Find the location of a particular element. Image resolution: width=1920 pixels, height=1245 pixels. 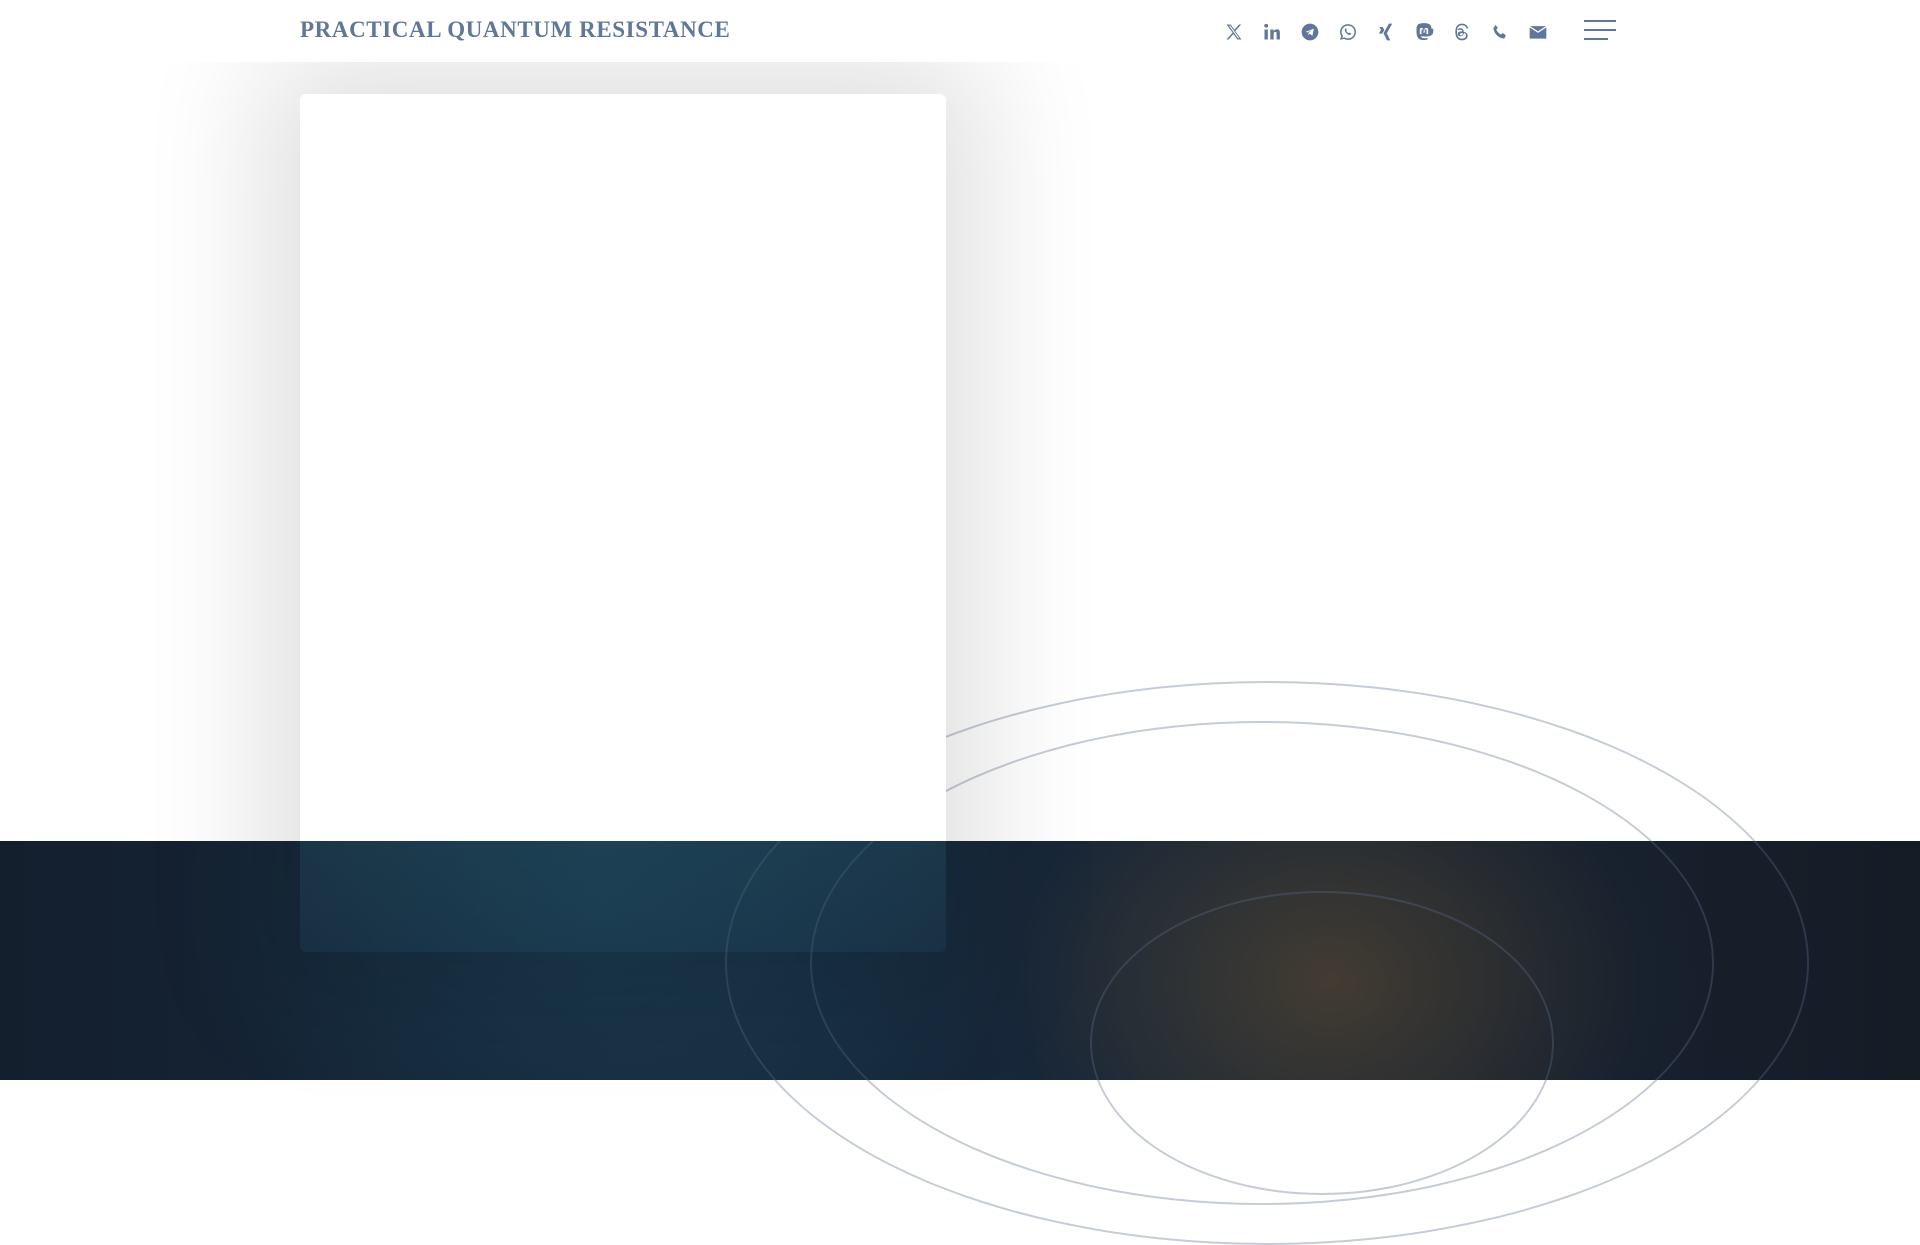

site-title: PRACTICAL QUANTUM RESISTANCE is located at coordinates (515, 30).